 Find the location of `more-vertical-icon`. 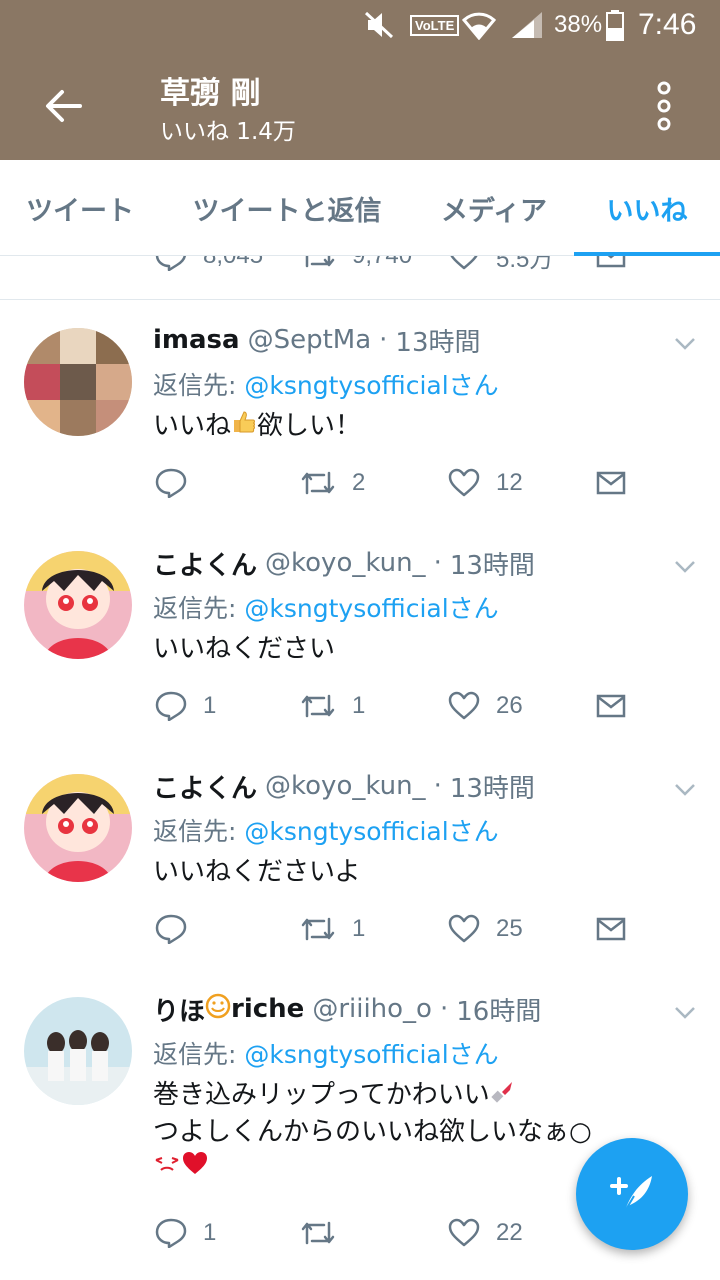

more-vertical-icon is located at coordinates (664, 106).